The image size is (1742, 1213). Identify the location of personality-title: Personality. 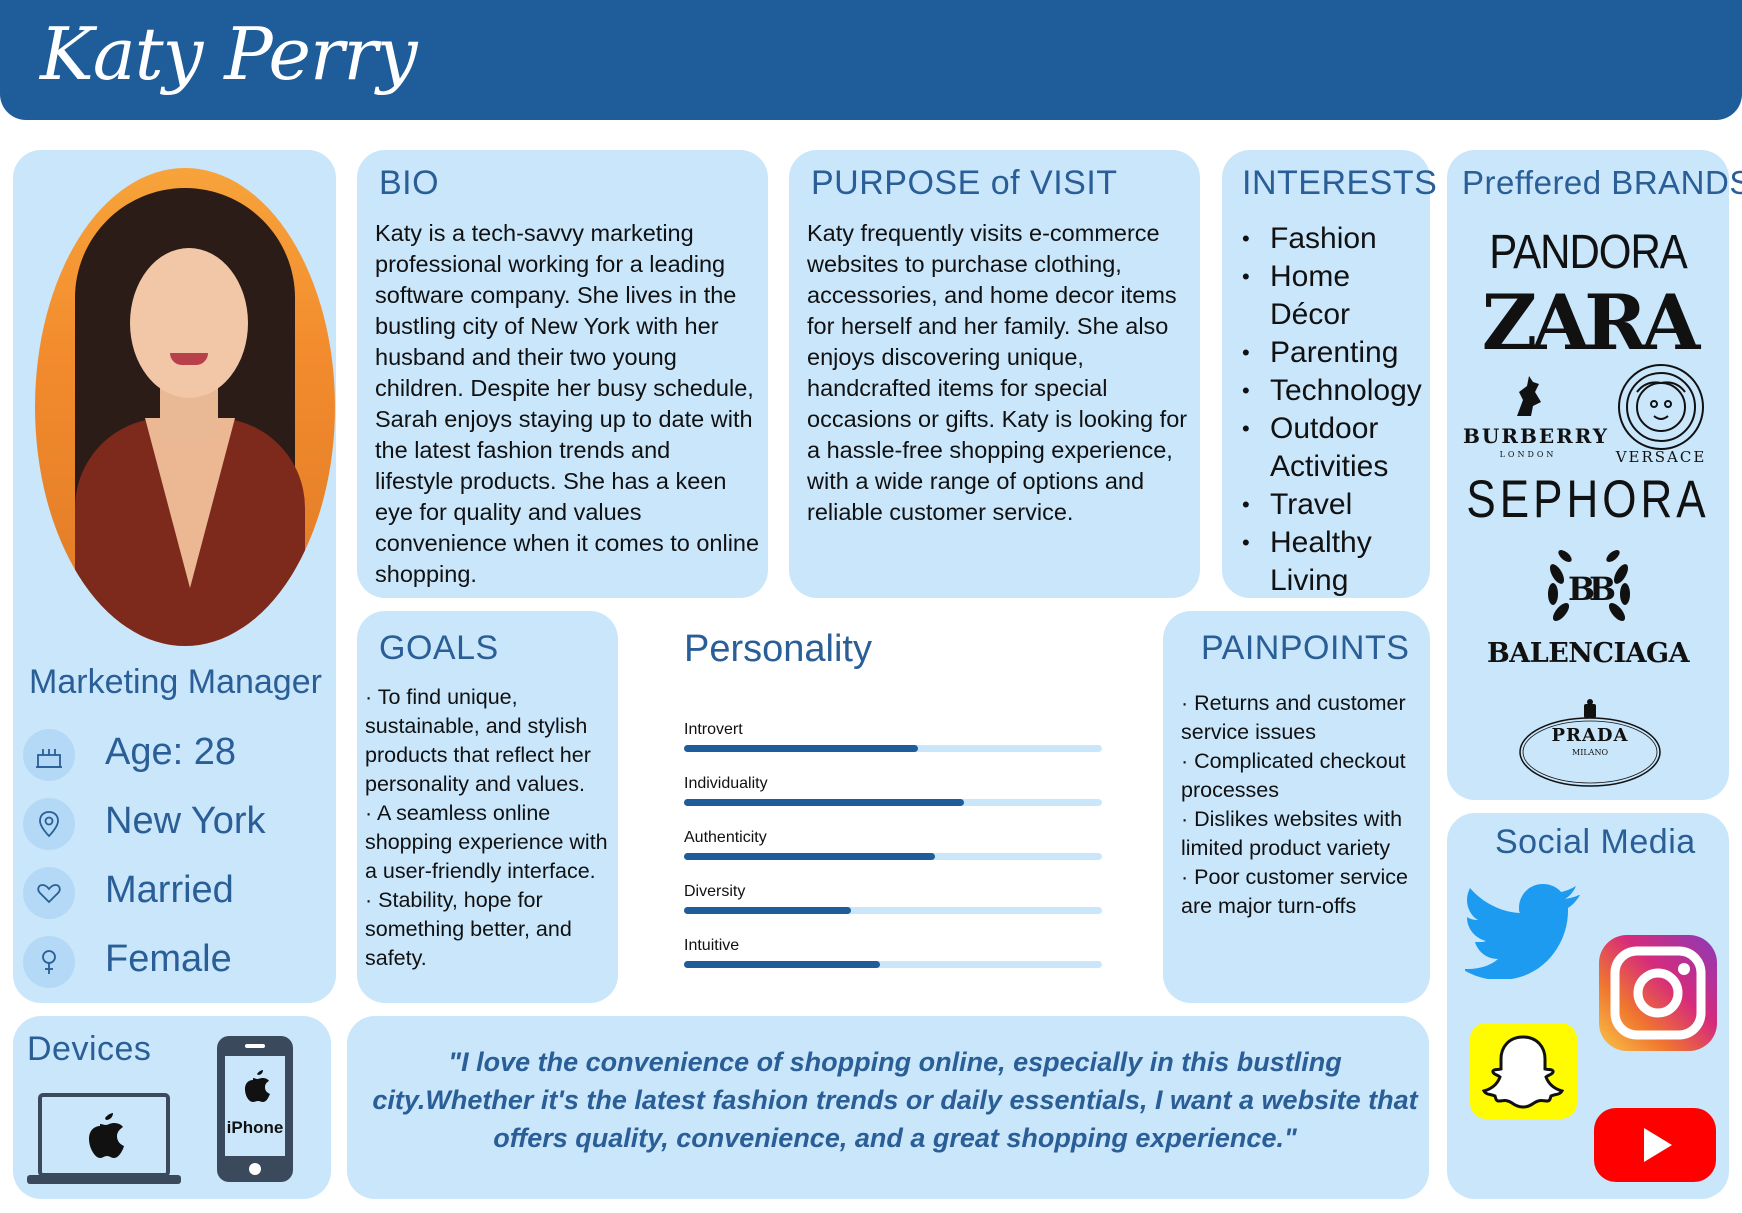
(778, 649).